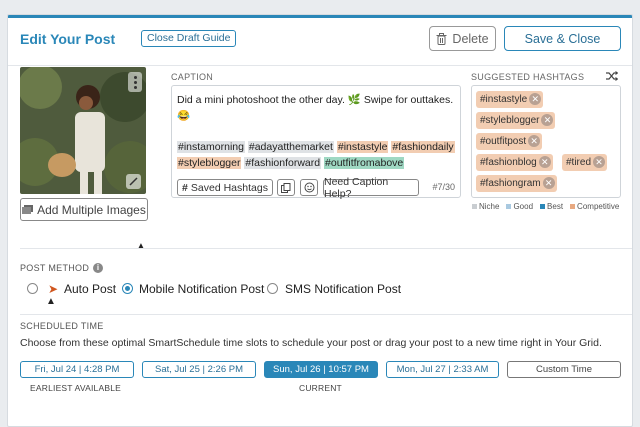 The width and height of the screenshot is (640, 427). Describe the element at coordinates (290, 147) in the screenshot. I see `caption-hashtag: #adayatthemarket` at that location.